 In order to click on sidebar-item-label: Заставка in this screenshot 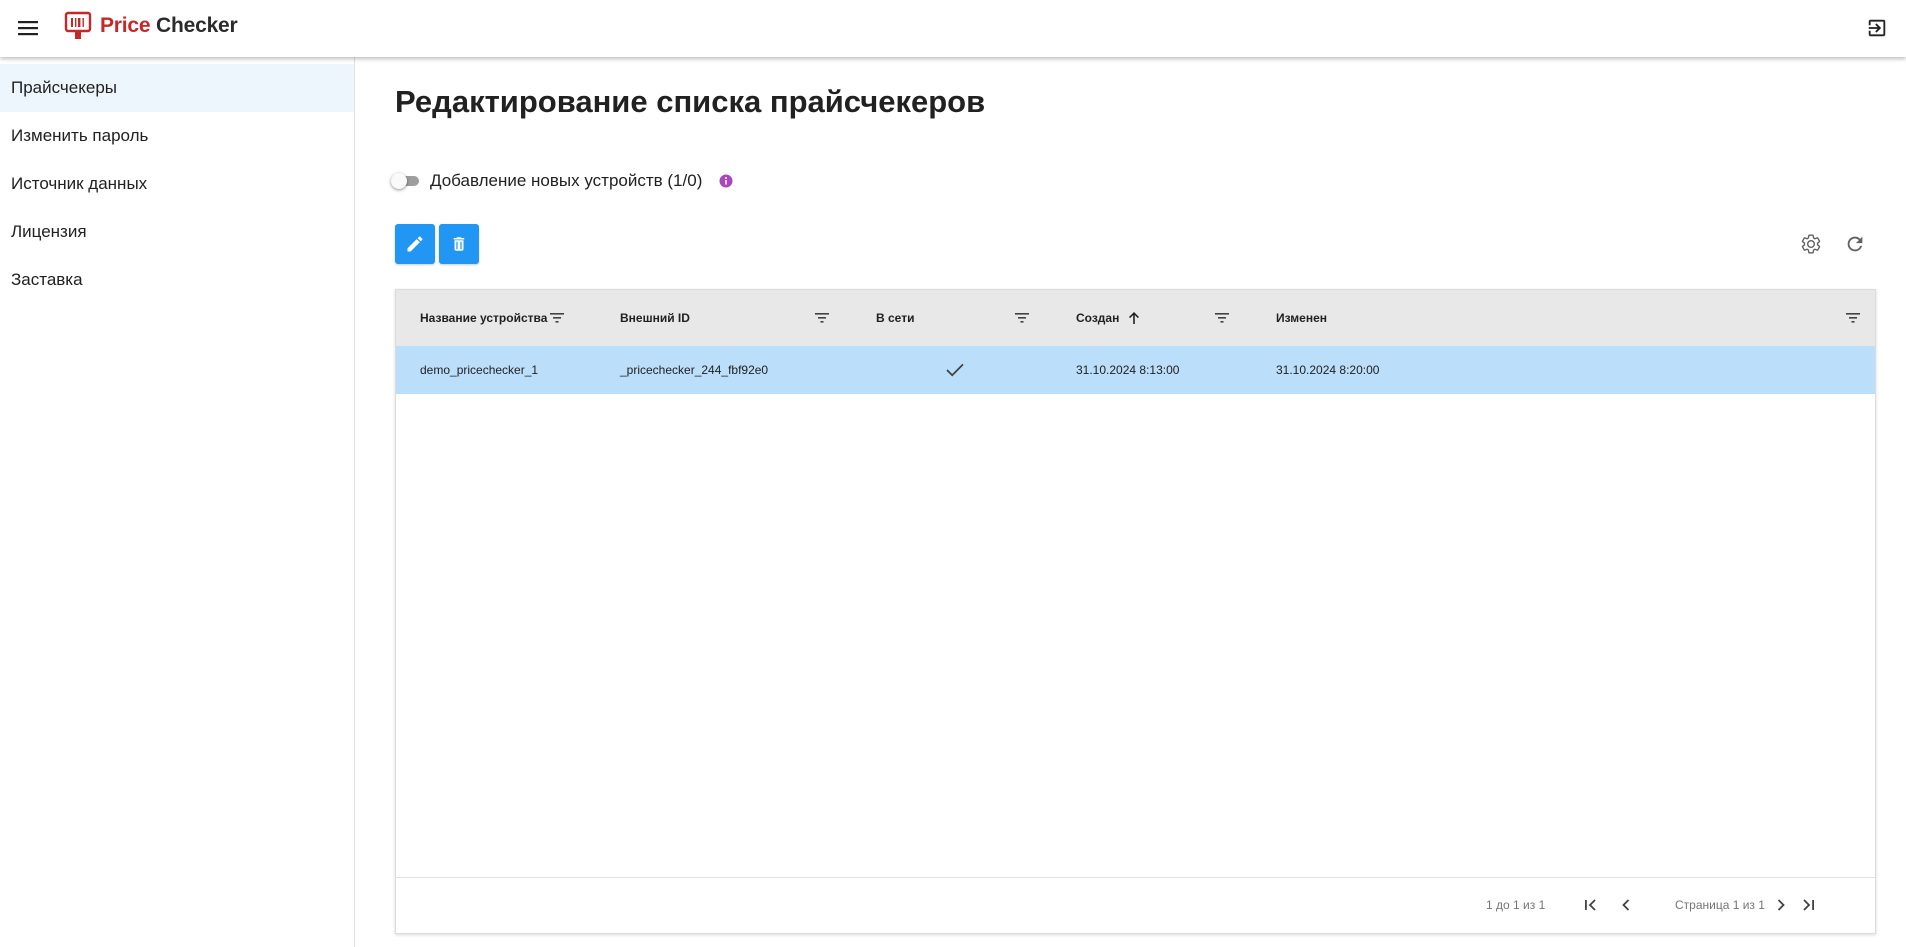, I will do `click(47, 279)`.